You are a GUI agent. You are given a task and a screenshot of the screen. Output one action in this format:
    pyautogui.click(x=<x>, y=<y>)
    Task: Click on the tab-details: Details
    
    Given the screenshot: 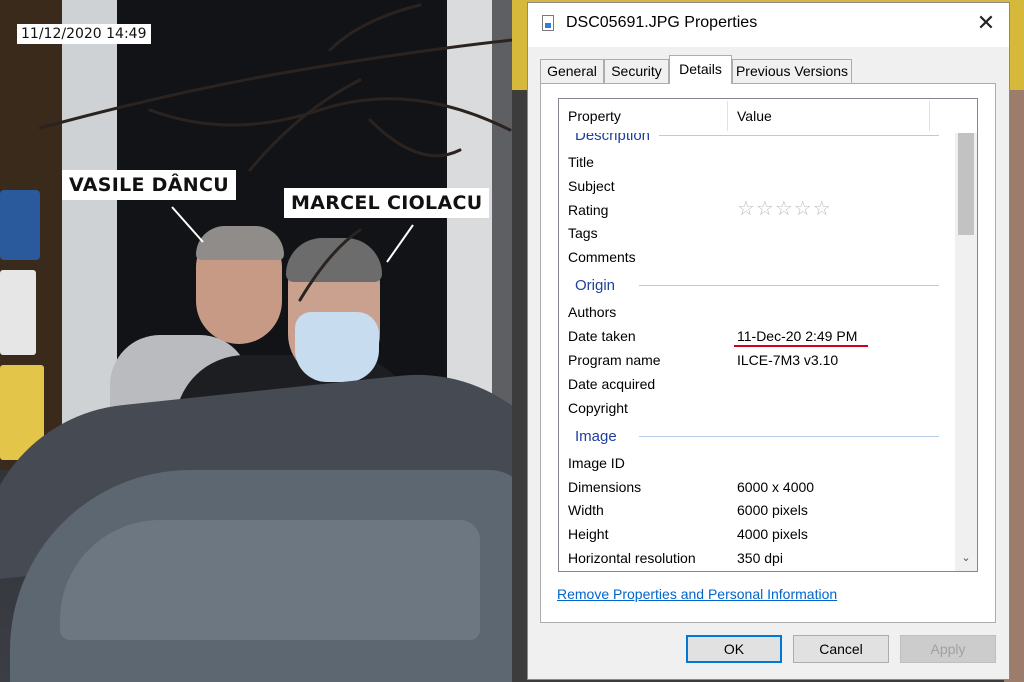 What is the action you would take?
    pyautogui.click(x=700, y=69)
    